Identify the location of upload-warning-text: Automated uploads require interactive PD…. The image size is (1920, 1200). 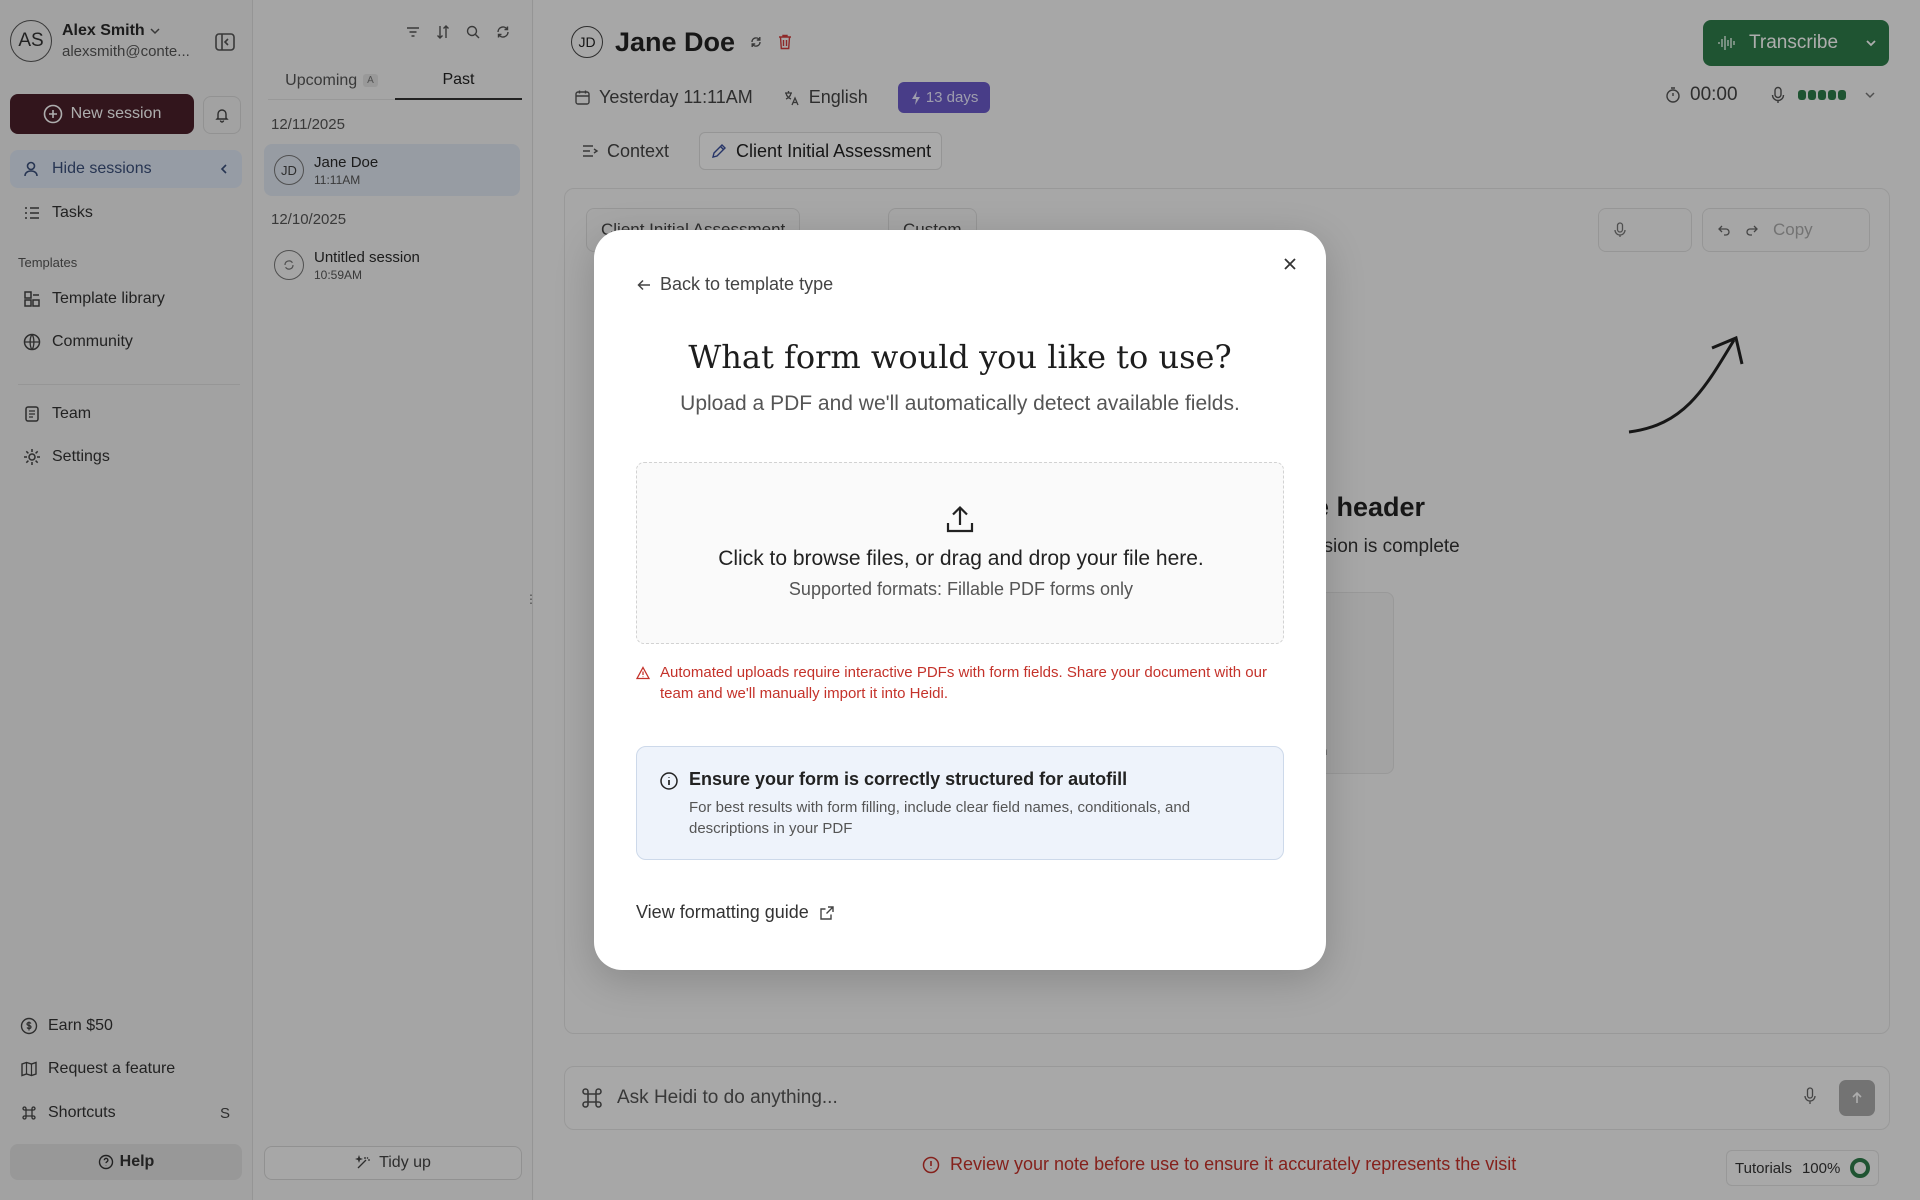
(963, 683).